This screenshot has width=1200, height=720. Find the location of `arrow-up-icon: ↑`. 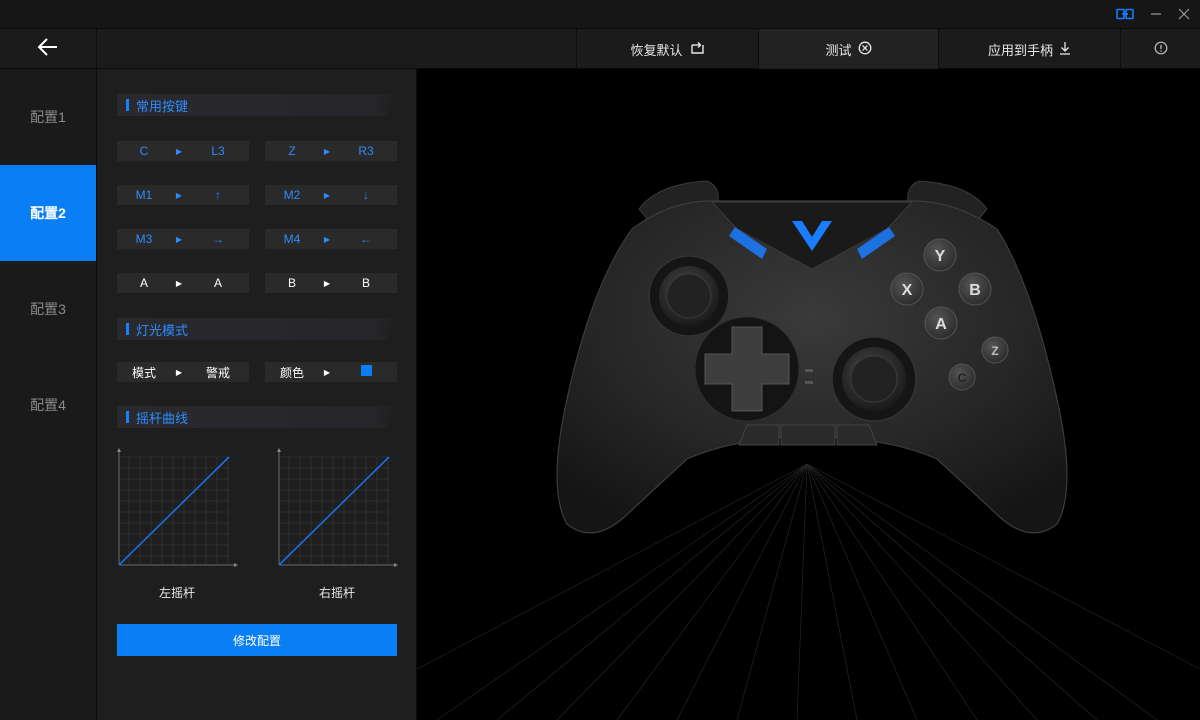

arrow-up-icon: ↑ is located at coordinates (218, 195).